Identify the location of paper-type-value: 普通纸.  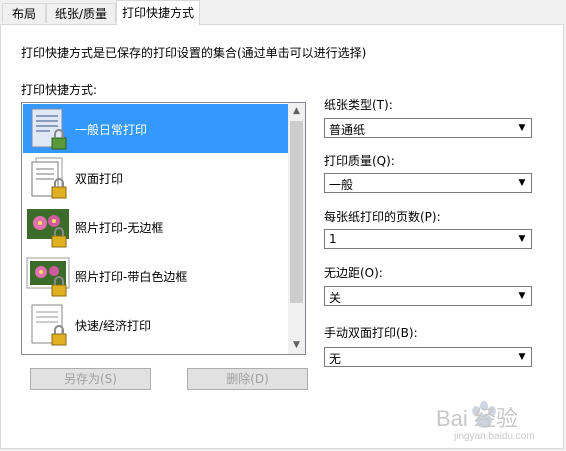
(347, 130).